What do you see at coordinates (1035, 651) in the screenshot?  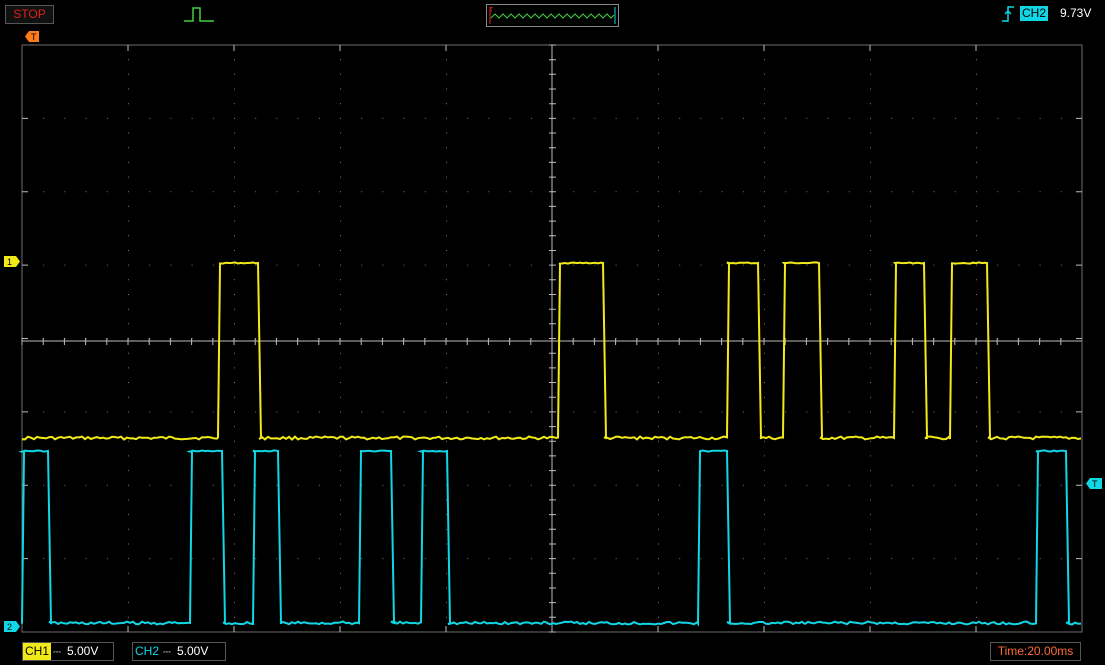 I see `timebase-indicator: Time:20.00ms` at bounding box center [1035, 651].